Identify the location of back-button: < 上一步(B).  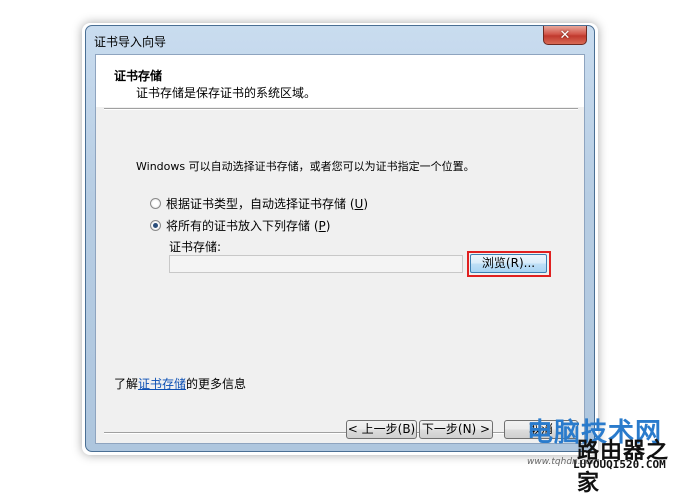
(381, 429).